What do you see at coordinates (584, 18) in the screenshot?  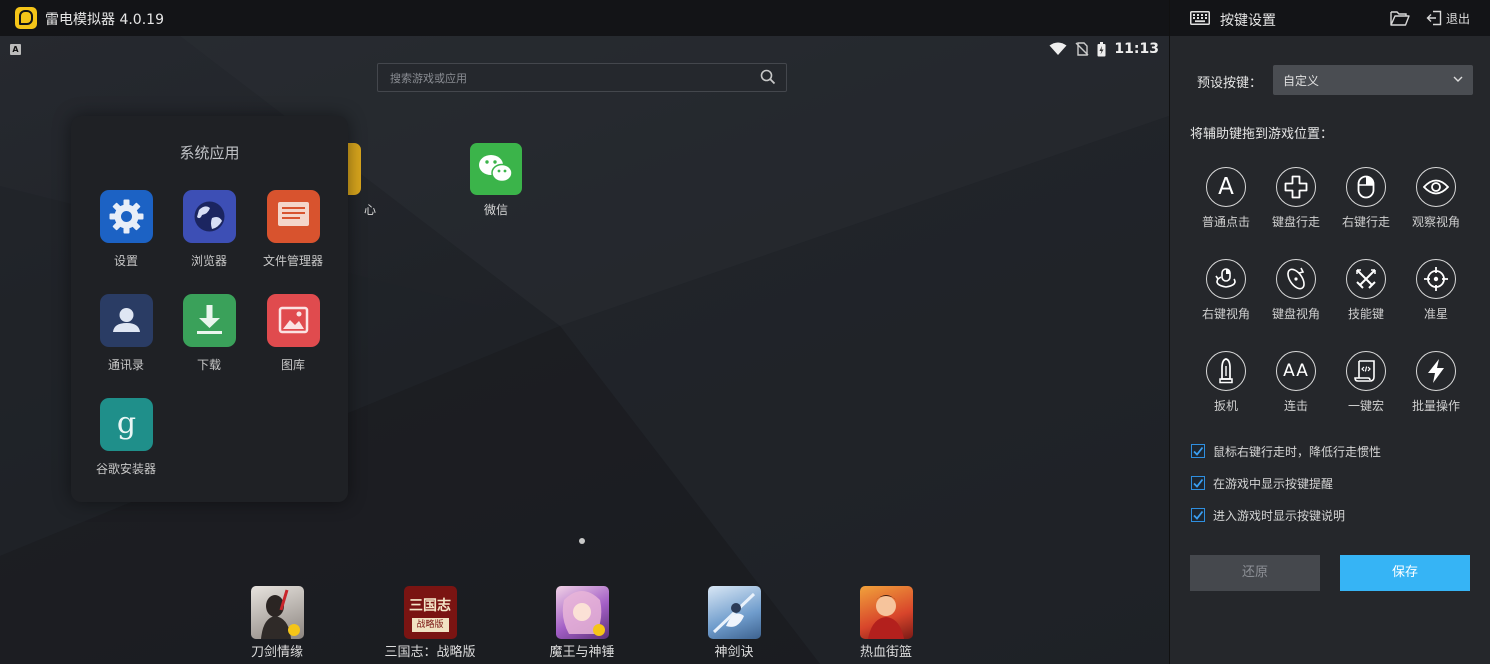 I see `title-bar: 雷电模拟器 4.0.19` at bounding box center [584, 18].